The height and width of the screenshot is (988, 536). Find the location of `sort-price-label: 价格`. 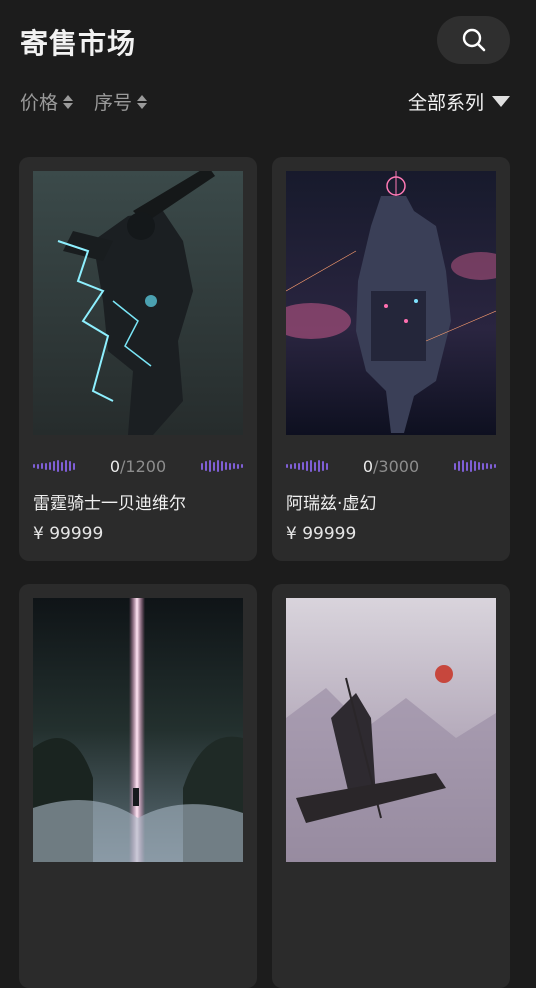

sort-price-label: 价格 is located at coordinates (39, 103).